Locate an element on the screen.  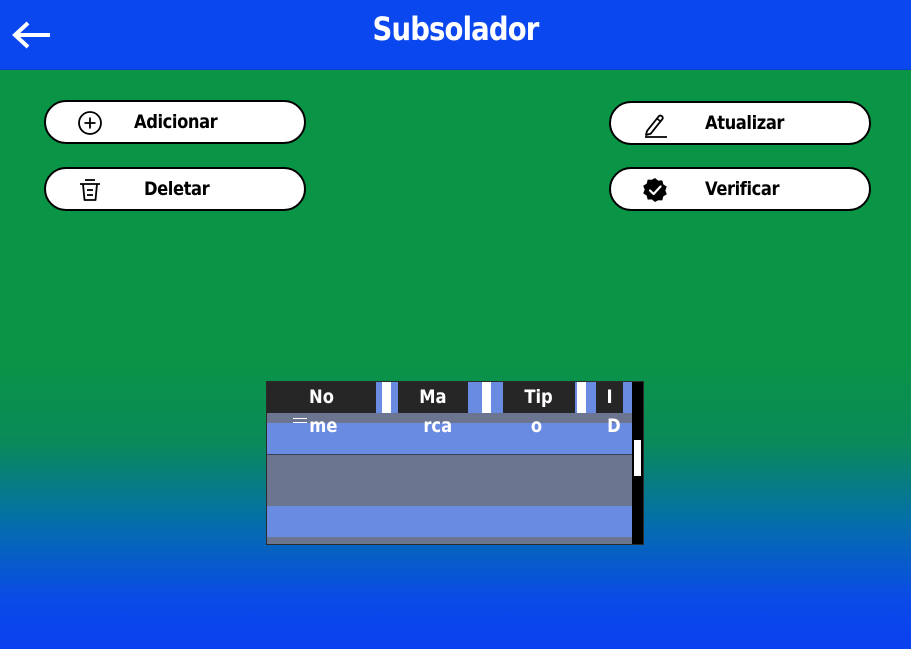
column-header-id: I is located at coordinates (609, 397).